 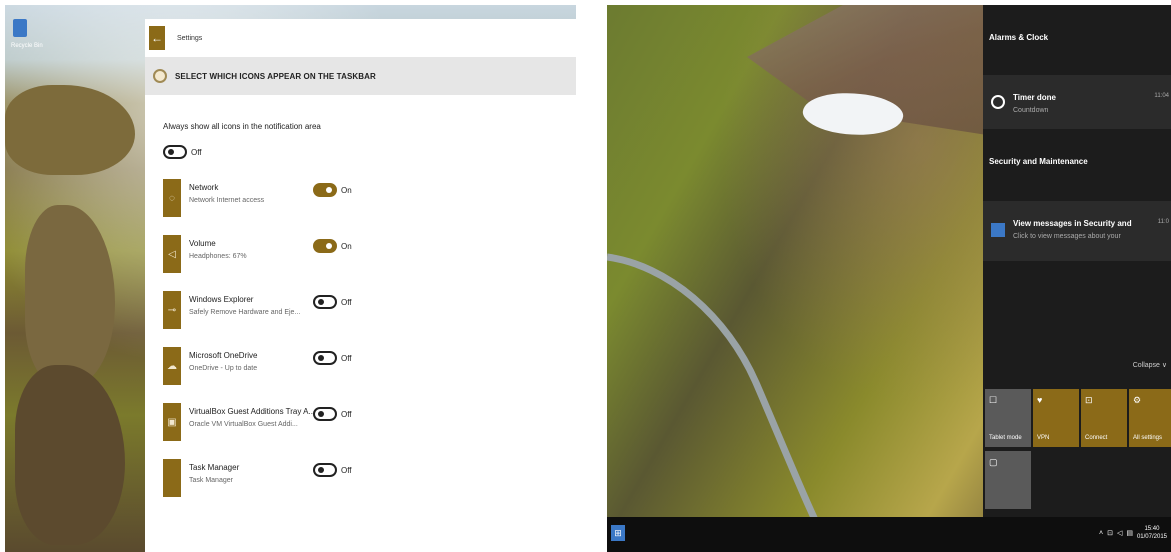 I want to click on start-button: ⊞, so click(x=618, y=533).